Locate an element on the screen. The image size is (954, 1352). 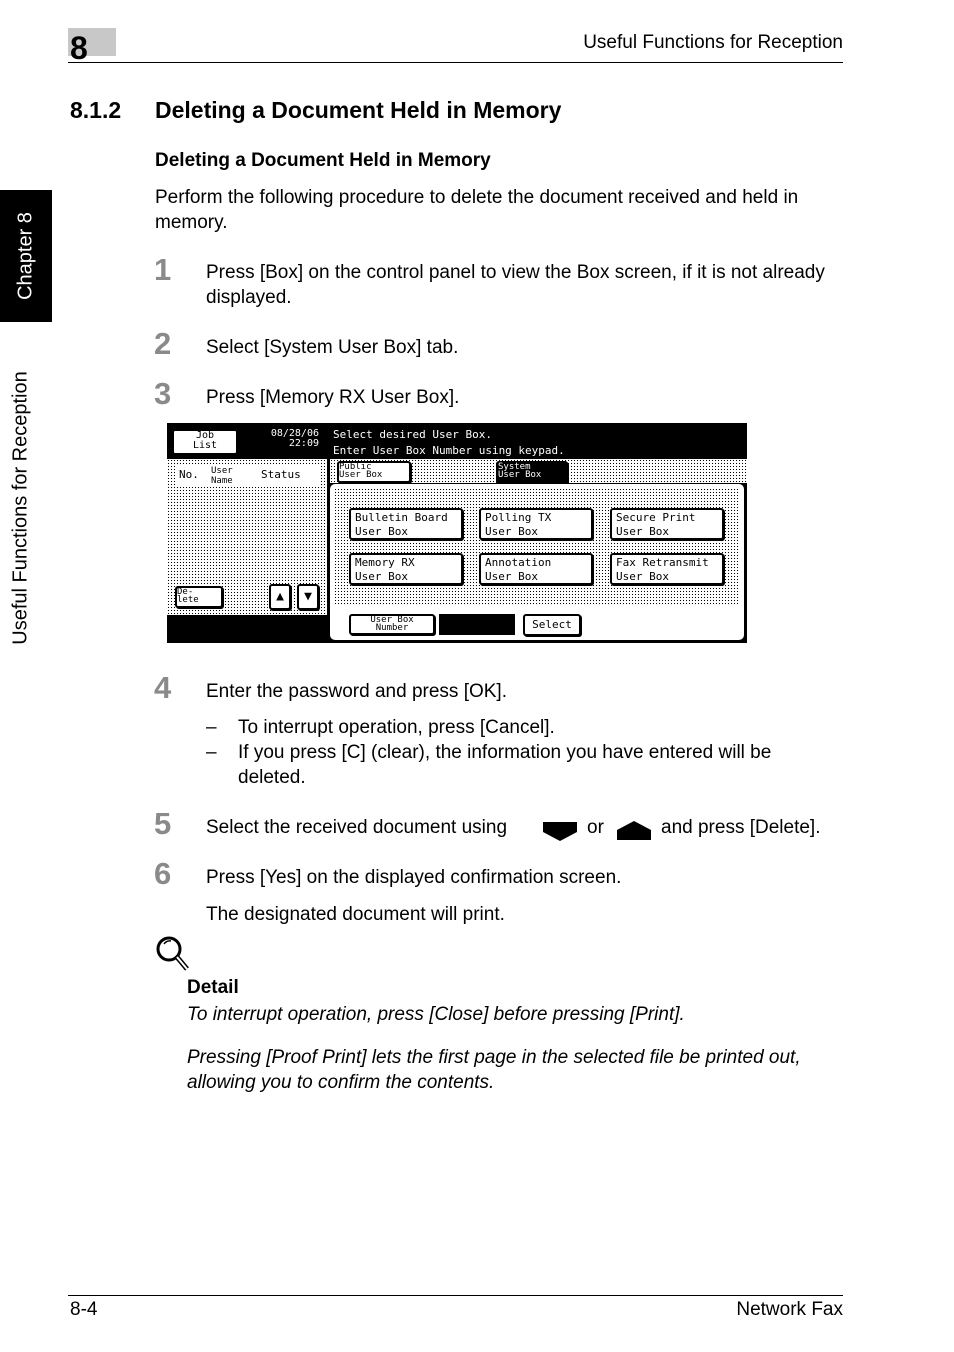
magnifier-icon is located at coordinates (172, 953).